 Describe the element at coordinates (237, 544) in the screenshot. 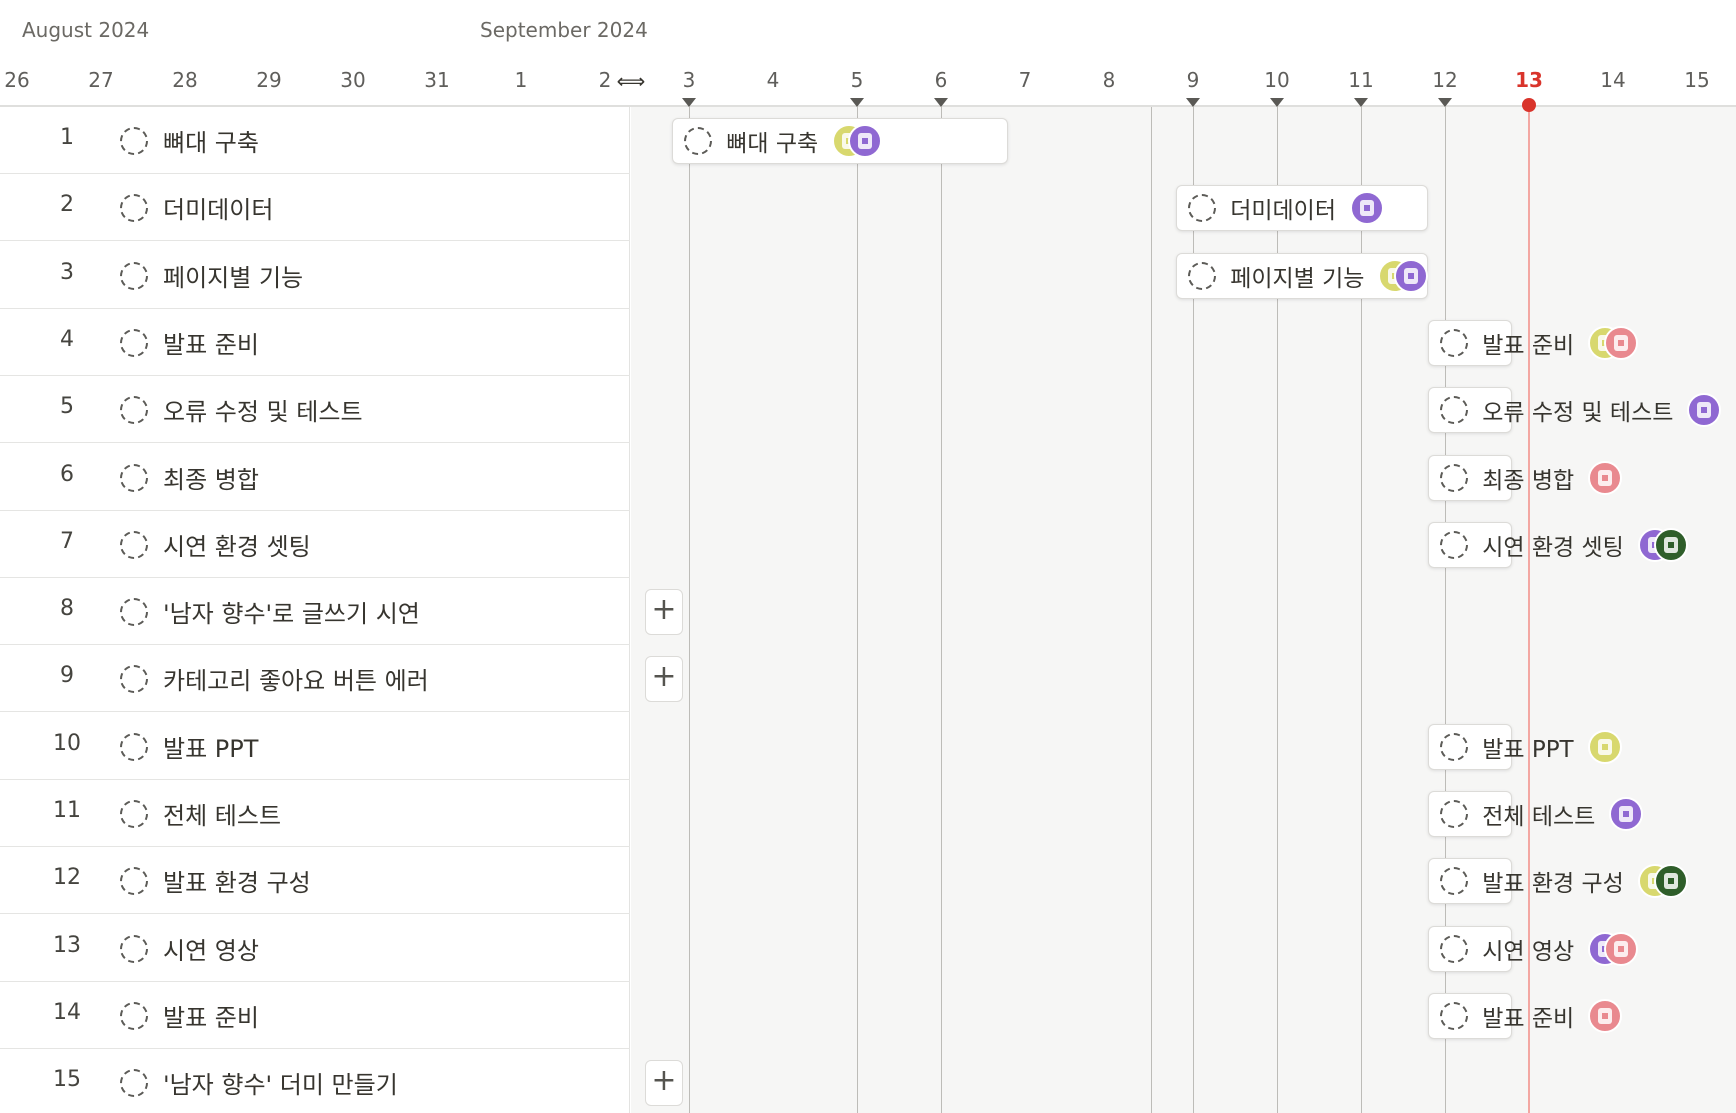

I see `task-title: 시연 환경 셋팅` at that location.